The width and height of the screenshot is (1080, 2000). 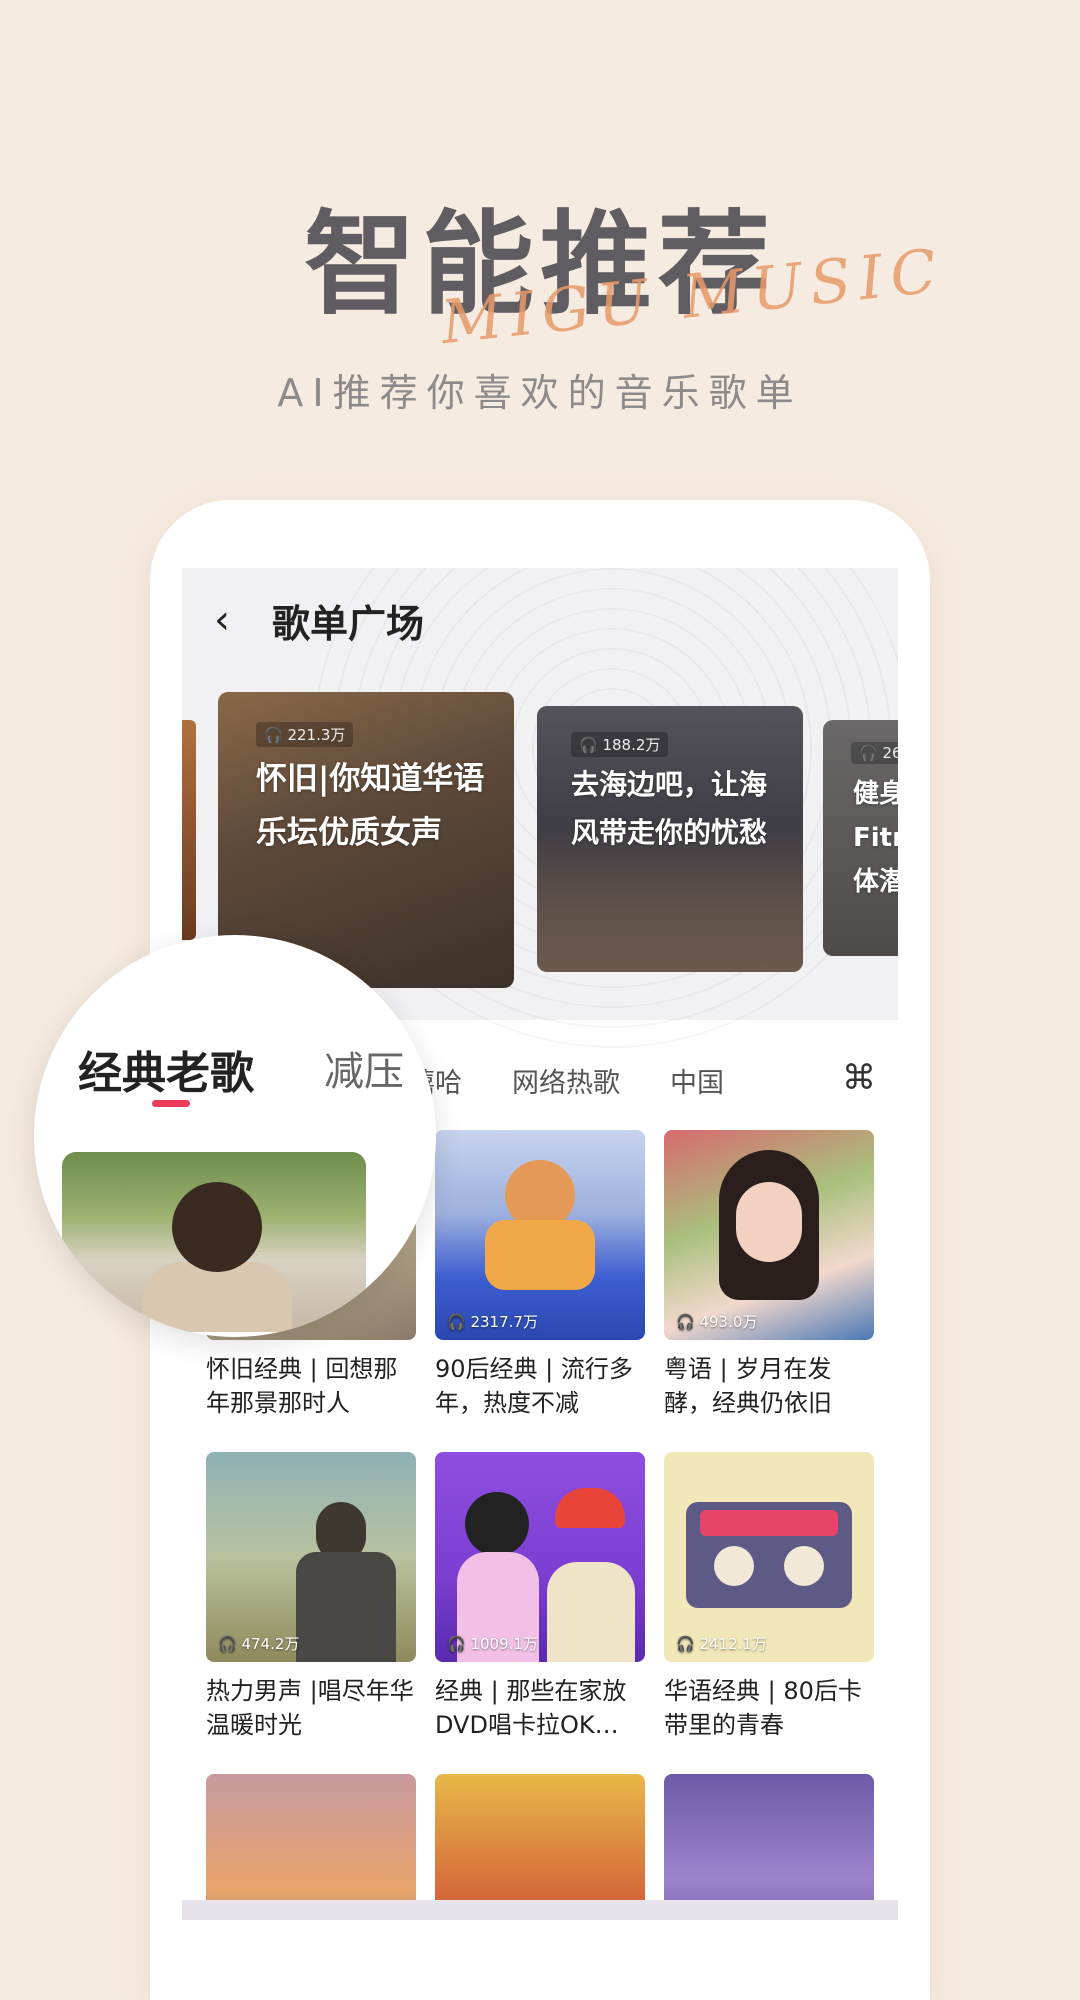 What do you see at coordinates (620, 744) in the screenshot?
I see `play-count: 🎧 188.2万` at bounding box center [620, 744].